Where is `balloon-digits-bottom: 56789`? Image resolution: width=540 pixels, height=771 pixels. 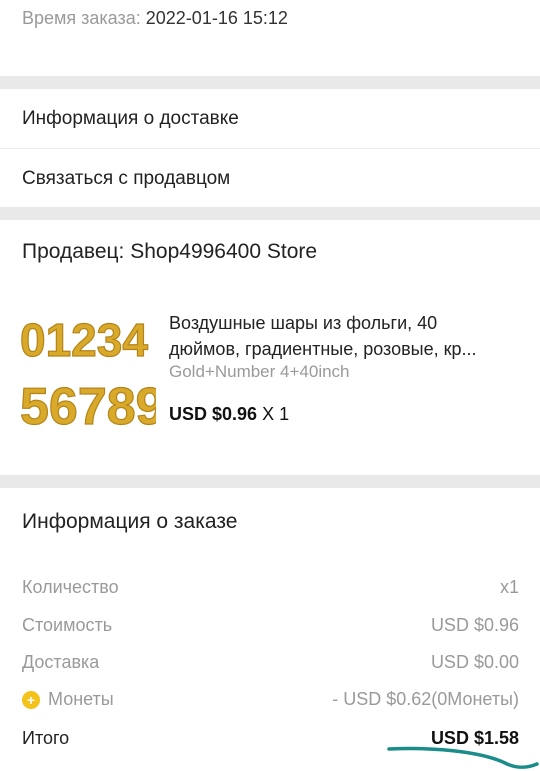
balloon-digits-bottom: 56789 is located at coordinates (88, 407).